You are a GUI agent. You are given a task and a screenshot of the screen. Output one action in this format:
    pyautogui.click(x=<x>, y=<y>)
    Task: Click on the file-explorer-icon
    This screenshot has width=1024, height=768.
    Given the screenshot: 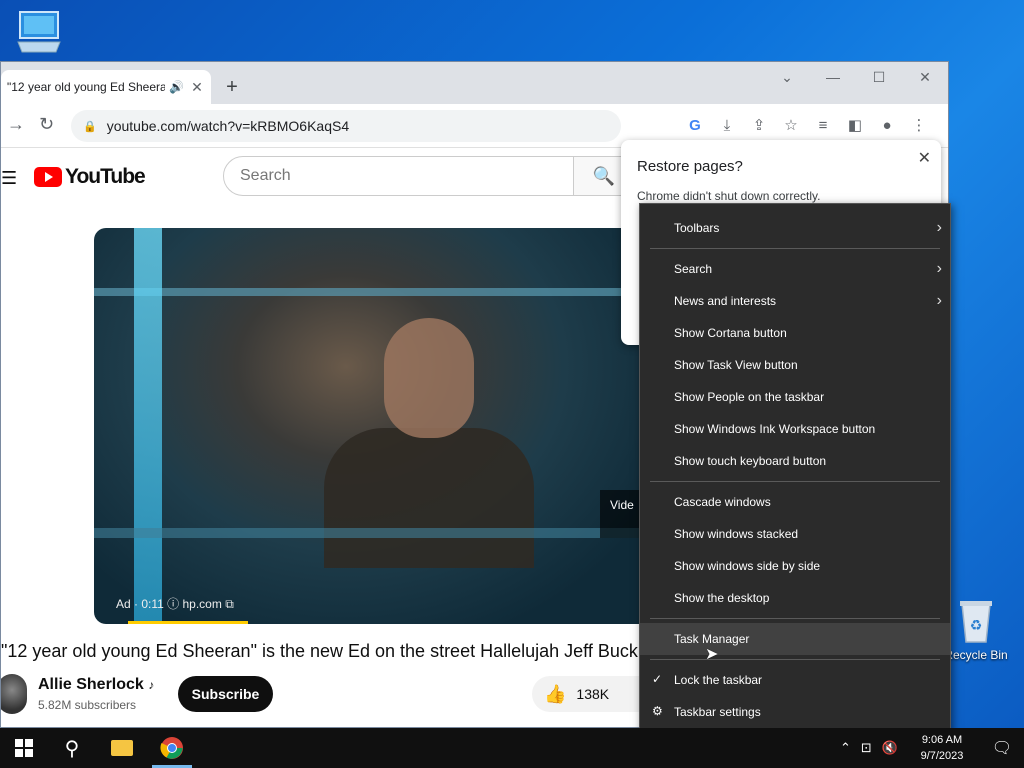 What is the action you would take?
    pyautogui.click(x=122, y=748)
    